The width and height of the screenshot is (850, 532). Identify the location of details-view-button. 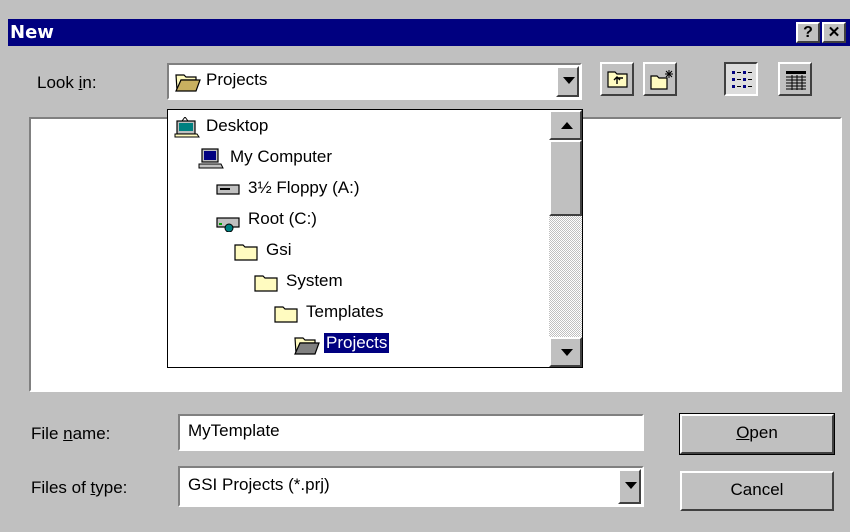
(795, 79).